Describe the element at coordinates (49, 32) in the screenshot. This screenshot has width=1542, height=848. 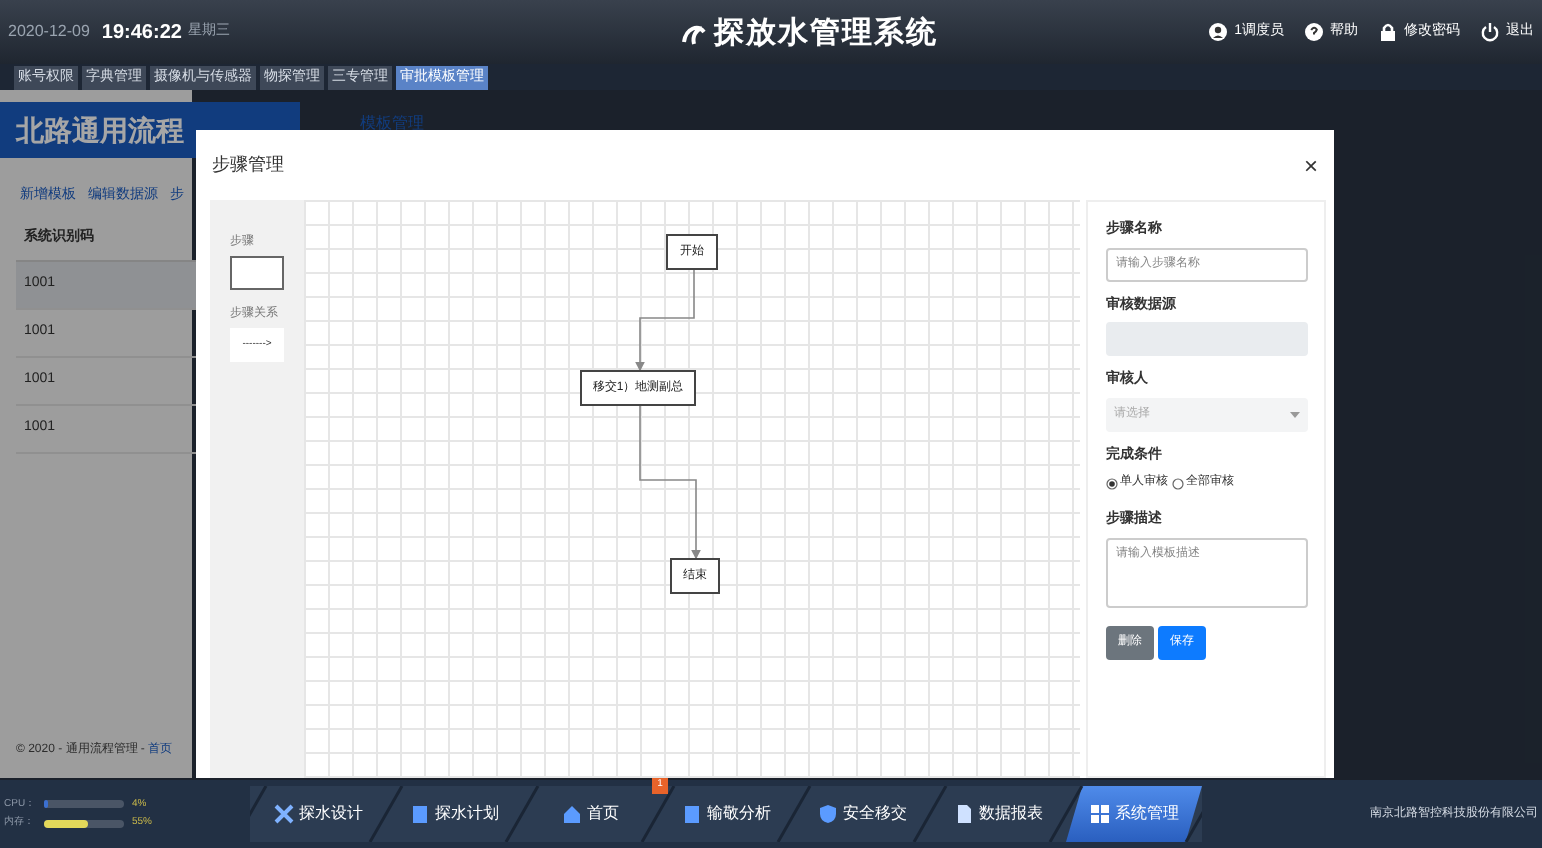
I see `date-text: 2020-12-09` at that location.